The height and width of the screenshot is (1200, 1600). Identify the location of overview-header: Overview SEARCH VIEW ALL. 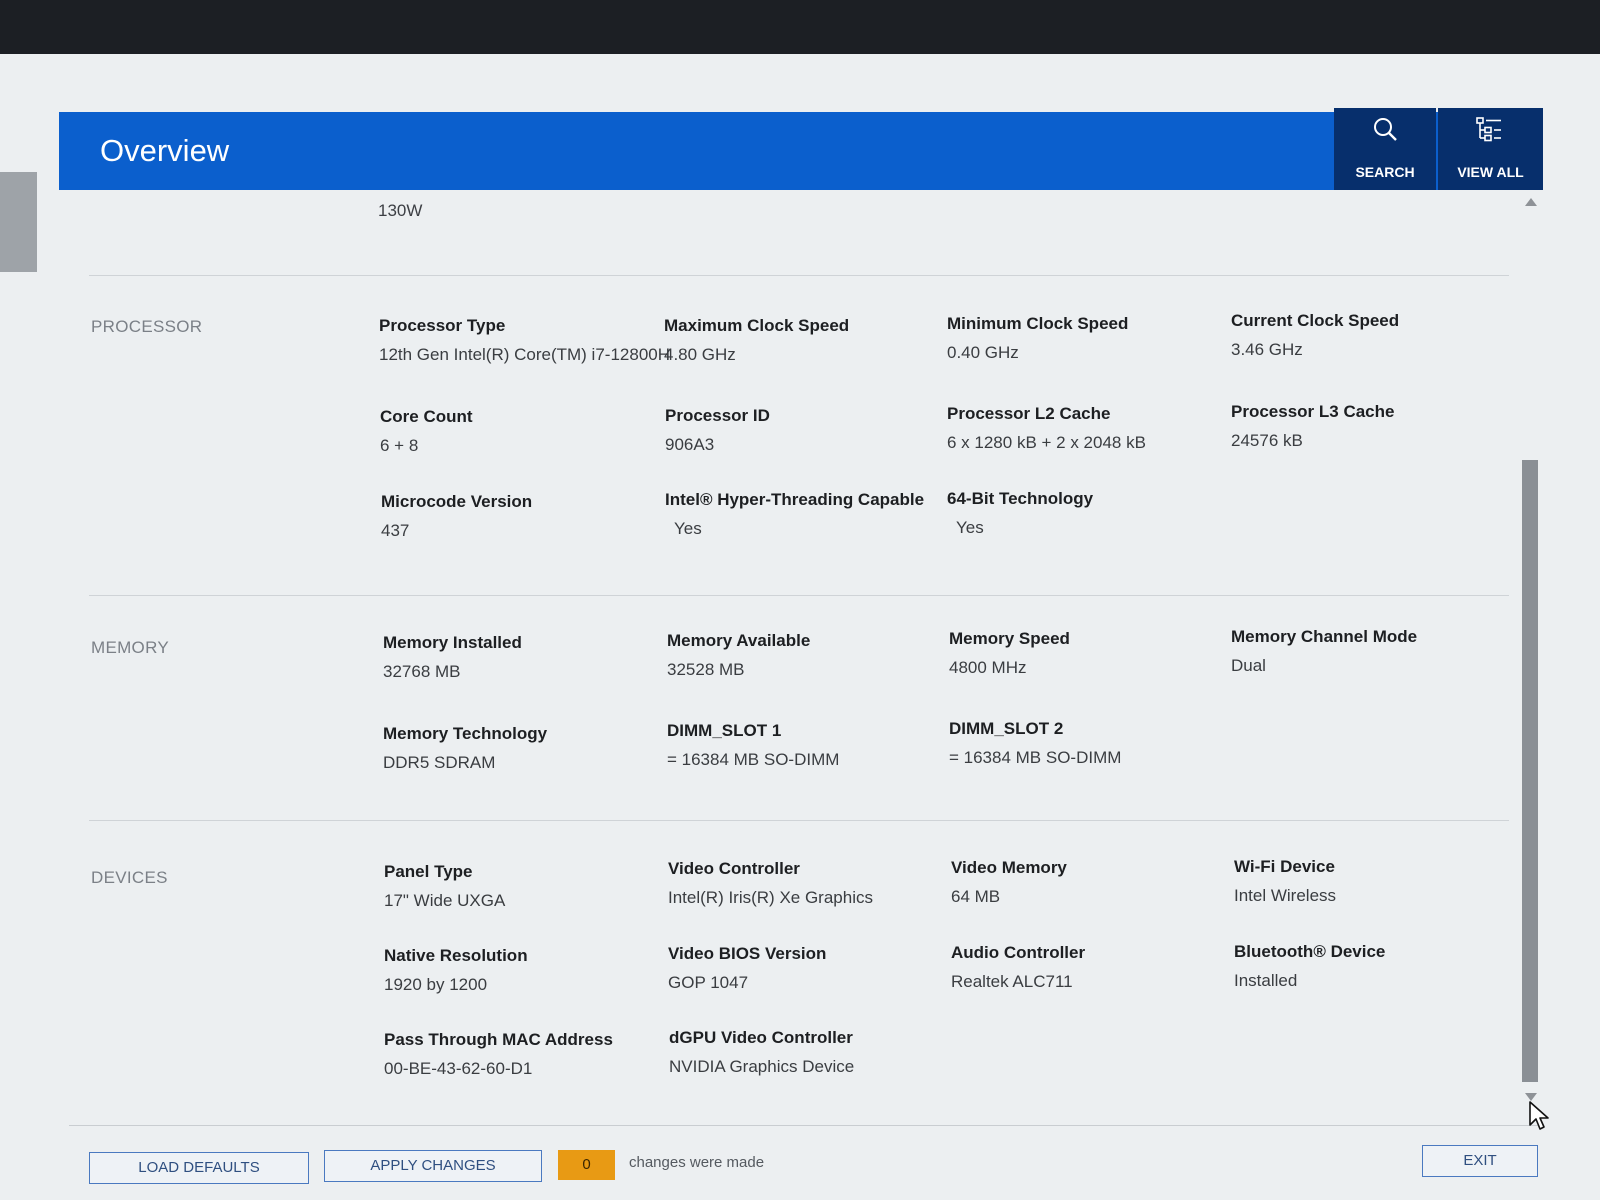
(801, 149).